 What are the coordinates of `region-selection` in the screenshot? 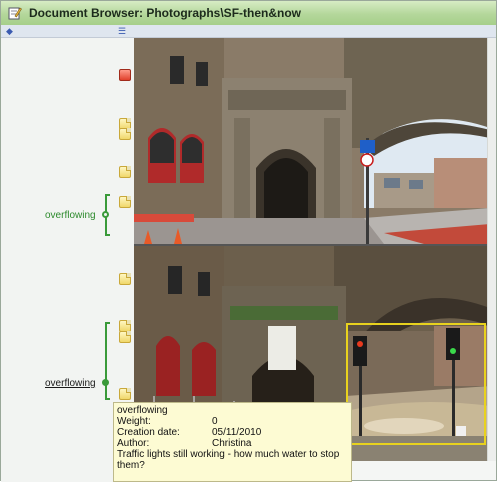 It's located at (416, 384).